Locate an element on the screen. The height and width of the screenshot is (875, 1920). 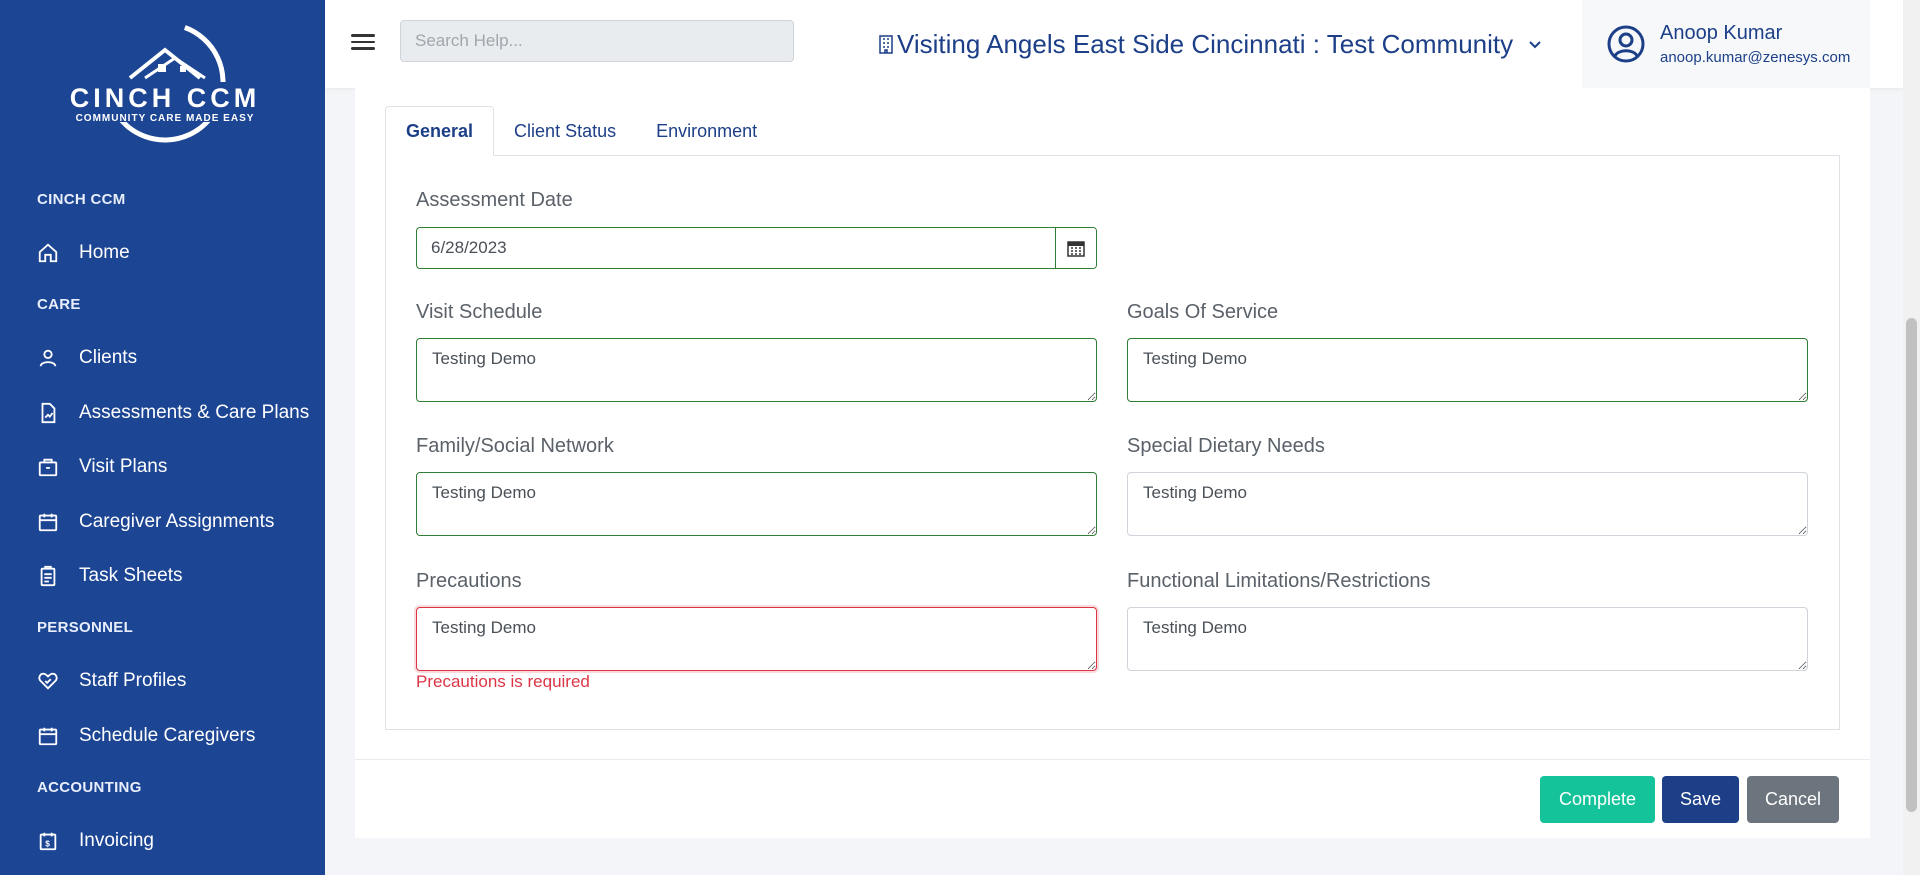
tab-environment: Environment is located at coordinates (706, 131).